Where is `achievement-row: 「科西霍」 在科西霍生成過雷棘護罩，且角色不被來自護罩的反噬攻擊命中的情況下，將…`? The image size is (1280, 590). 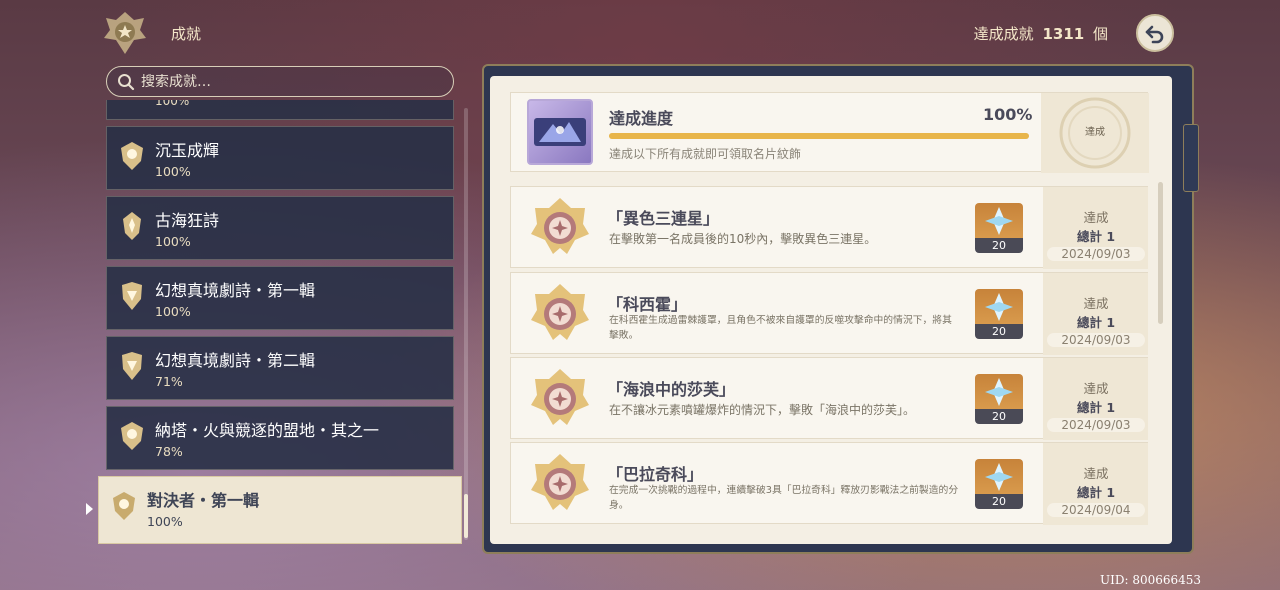 achievement-row: 「科西霍」 在科西霍生成過雷棘護罩，且角色不被來自護罩的反噬攻擊命中的情況下，將… is located at coordinates (829, 313).